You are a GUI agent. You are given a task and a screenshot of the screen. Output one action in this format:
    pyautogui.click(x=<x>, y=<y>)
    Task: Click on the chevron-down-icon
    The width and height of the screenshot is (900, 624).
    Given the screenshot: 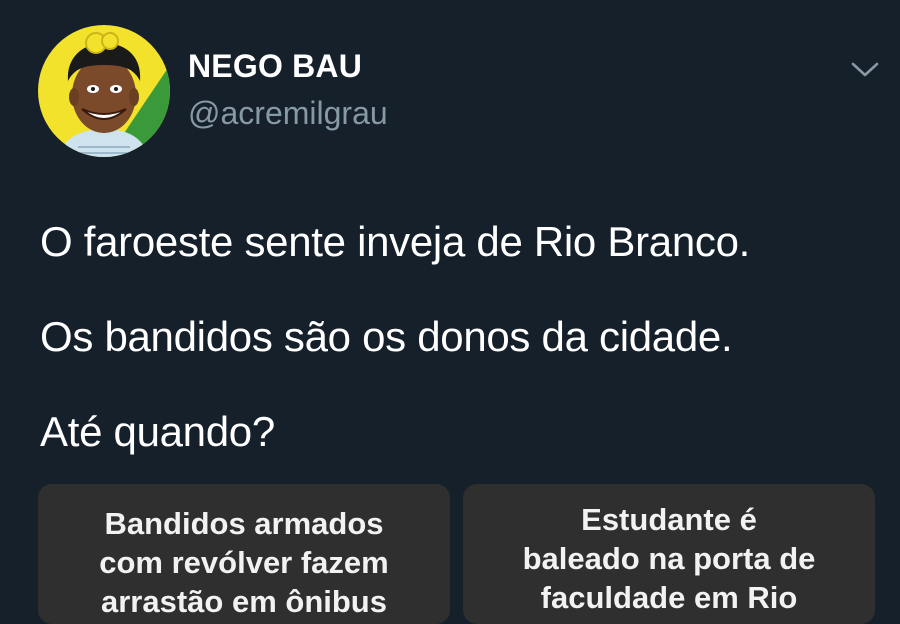 What is the action you would take?
    pyautogui.click(x=865, y=70)
    